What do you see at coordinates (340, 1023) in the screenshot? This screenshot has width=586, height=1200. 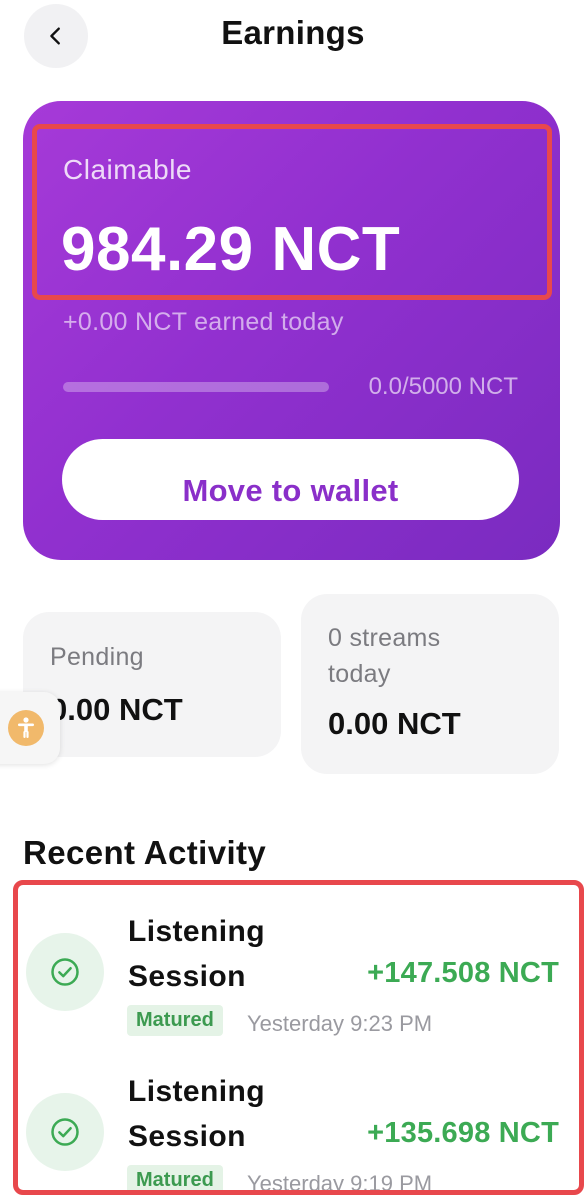 I see `activity-time: Yesterday 9:23 PM` at bounding box center [340, 1023].